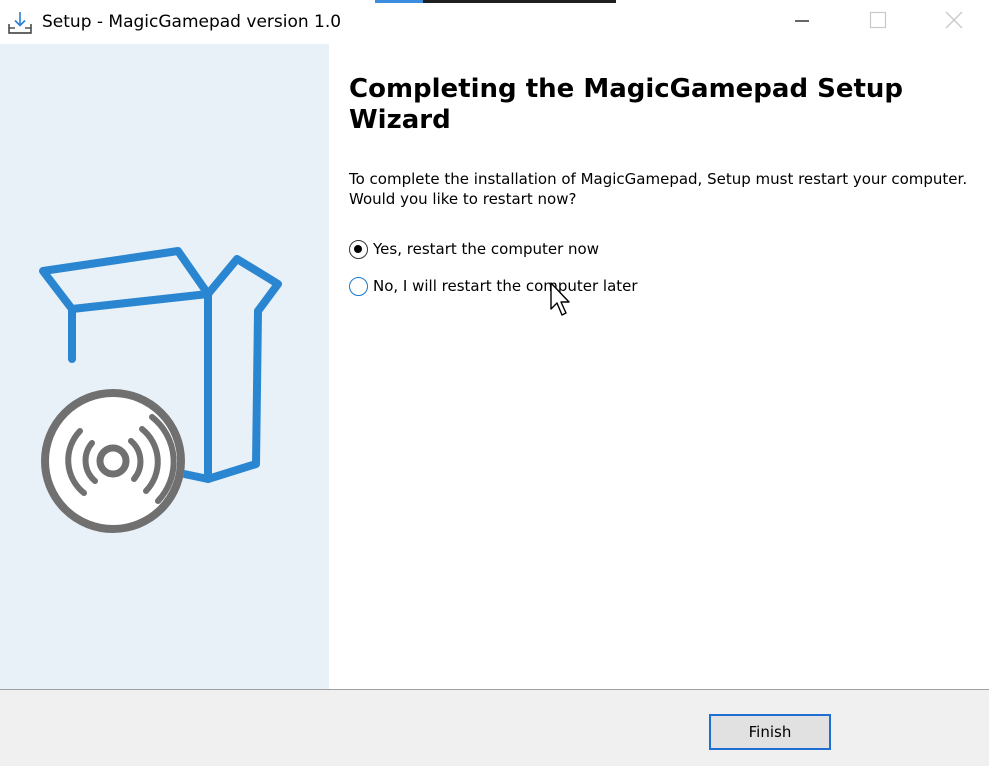 Image resolution: width=989 pixels, height=766 pixels. I want to click on setup-download-icon, so click(20, 23).